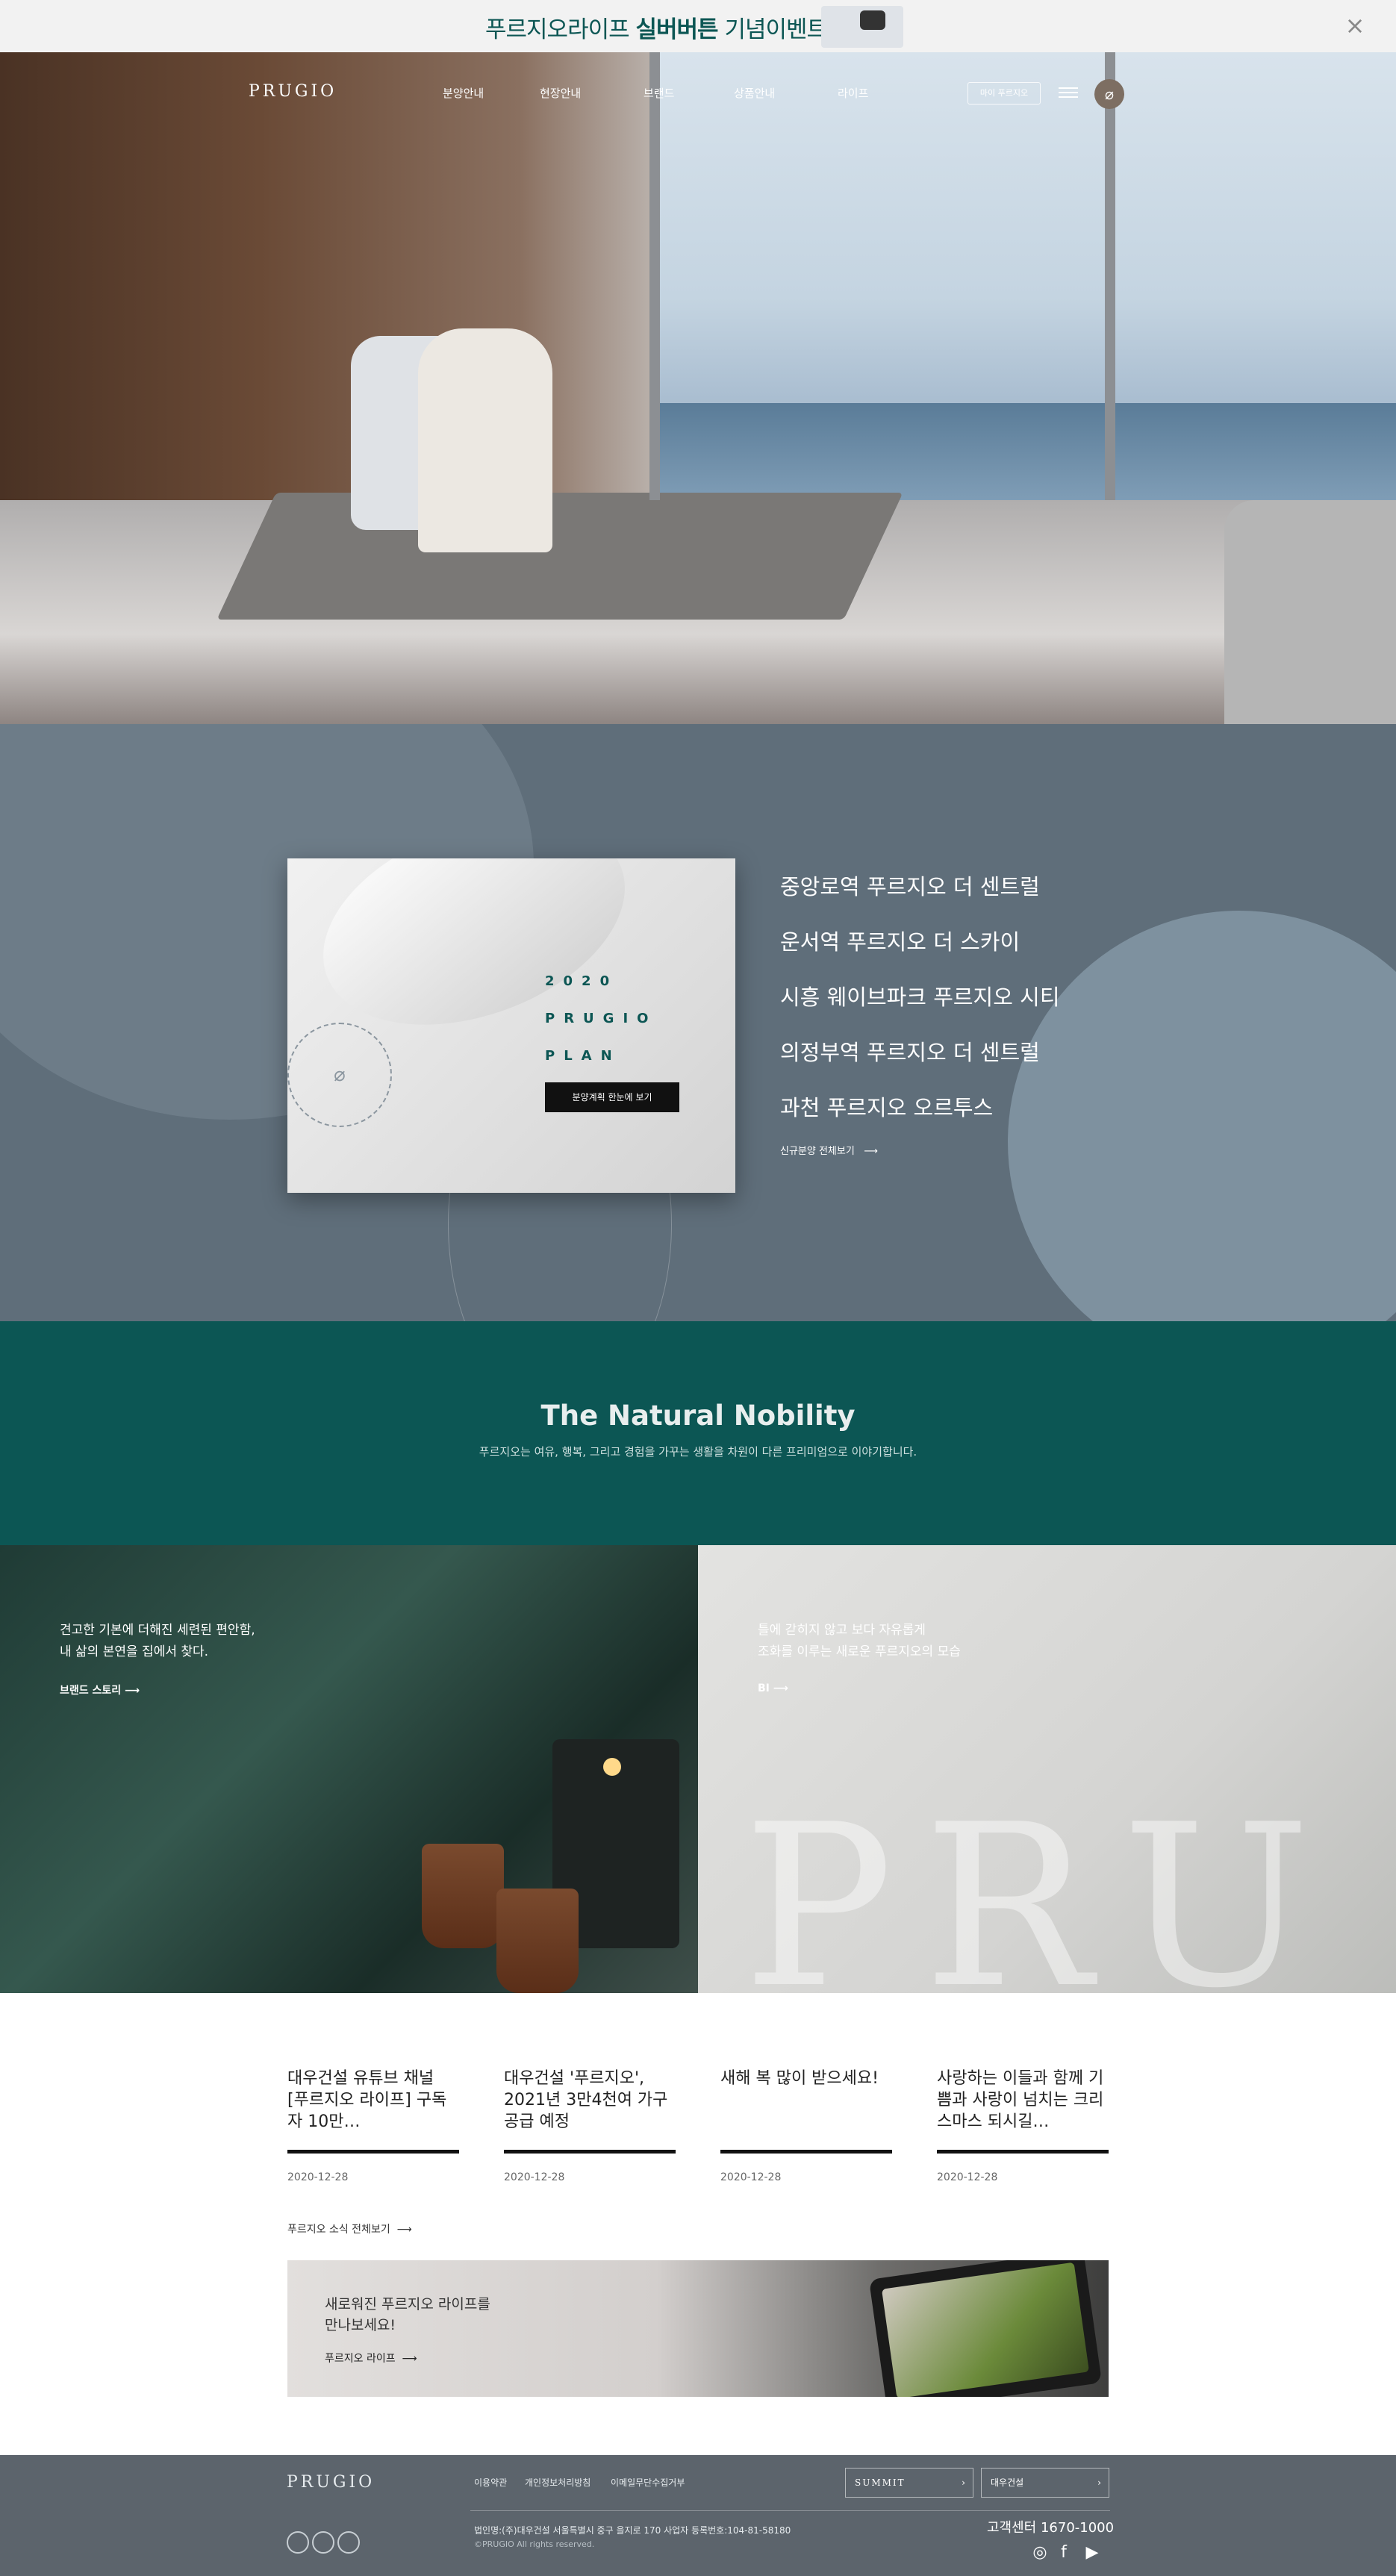 This screenshot has height=2576, width=1396. I want to click on sale-all-link: 신규분양 전체보기 ⟶, so click(920, 1150).